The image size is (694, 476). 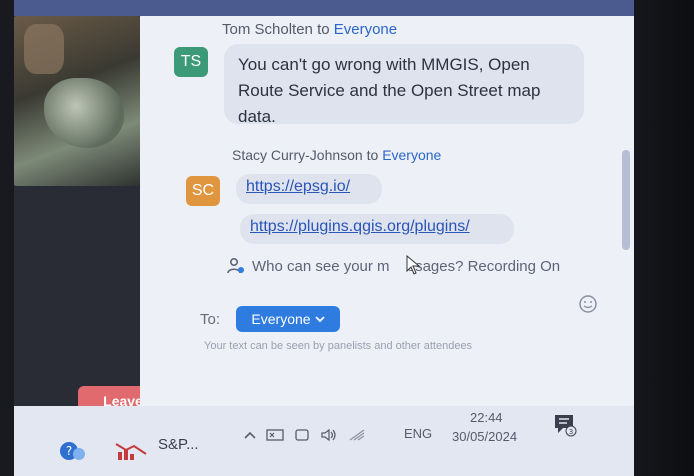 I want to click on recipient-select: Everyone, so click(x=288, y=319).